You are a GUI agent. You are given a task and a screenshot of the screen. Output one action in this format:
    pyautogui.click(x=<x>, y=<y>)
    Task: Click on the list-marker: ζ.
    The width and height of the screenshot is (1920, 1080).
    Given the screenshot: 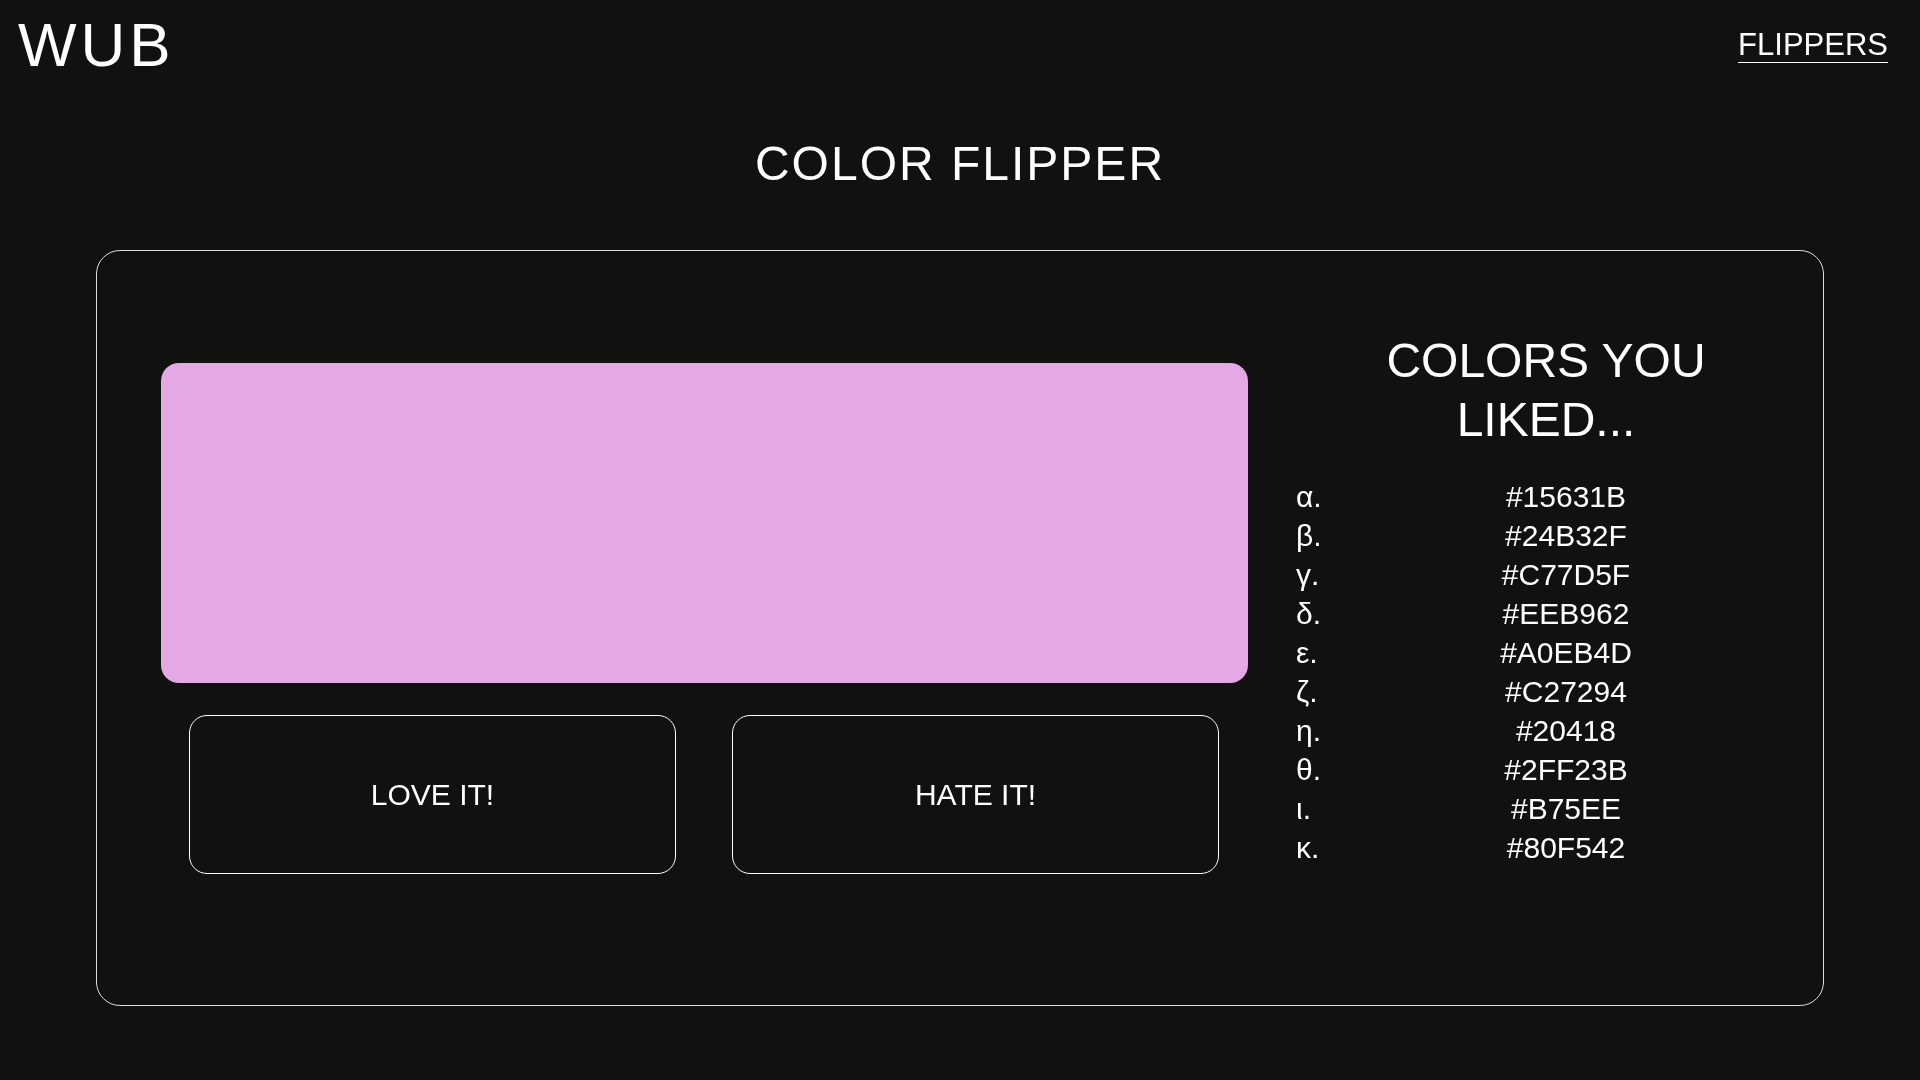 What is the action you would take?
    pyautogui.click(x=1307, y=691)
    